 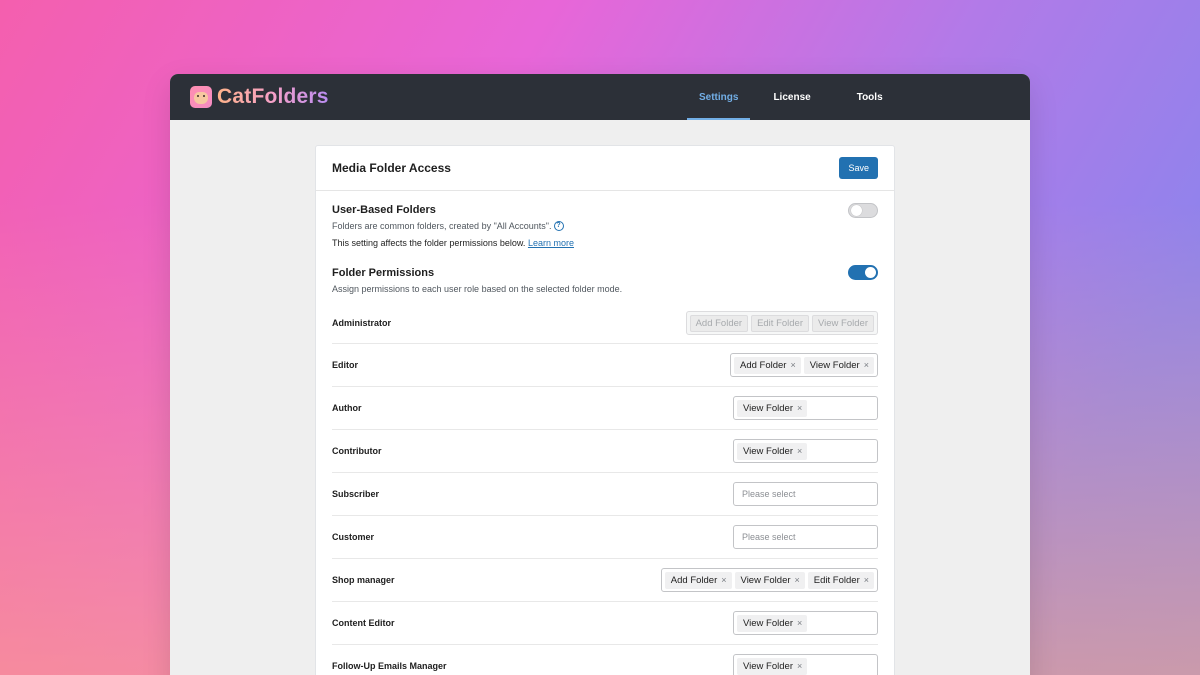 What do you see at coordinates (605, 660) in the screenshot?
I see `role-row: Follow-Up Emails Manager View Folder ×` at bounding box center [605, 660].